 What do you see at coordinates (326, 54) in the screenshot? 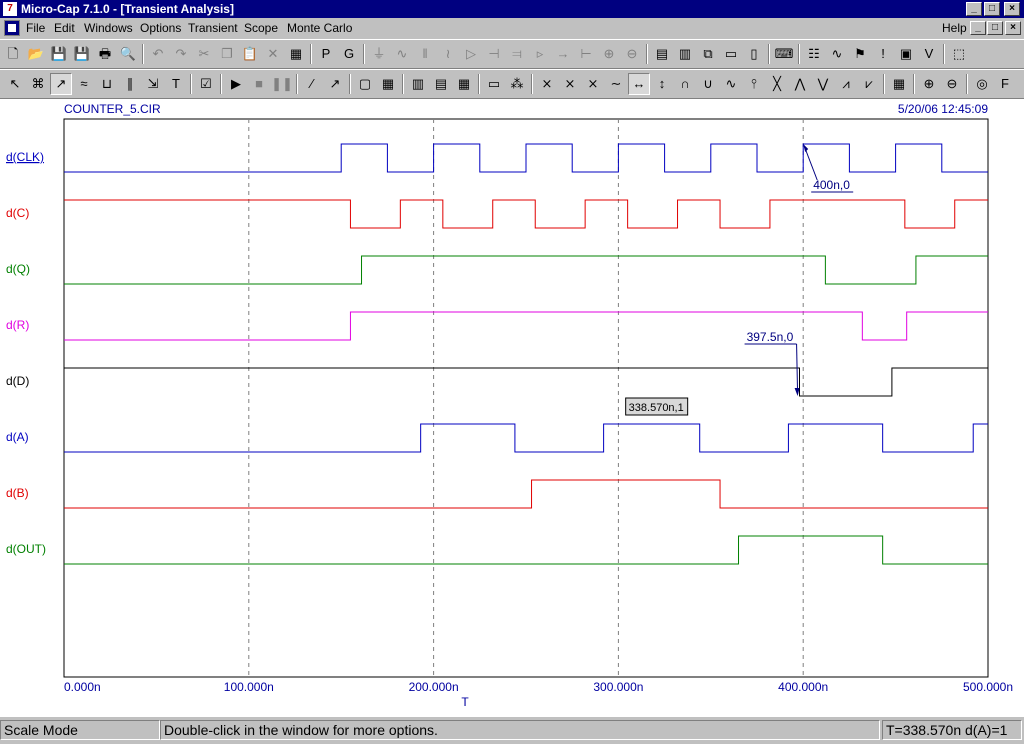
I see `page-icon: P` at bounding box center [326, 54].